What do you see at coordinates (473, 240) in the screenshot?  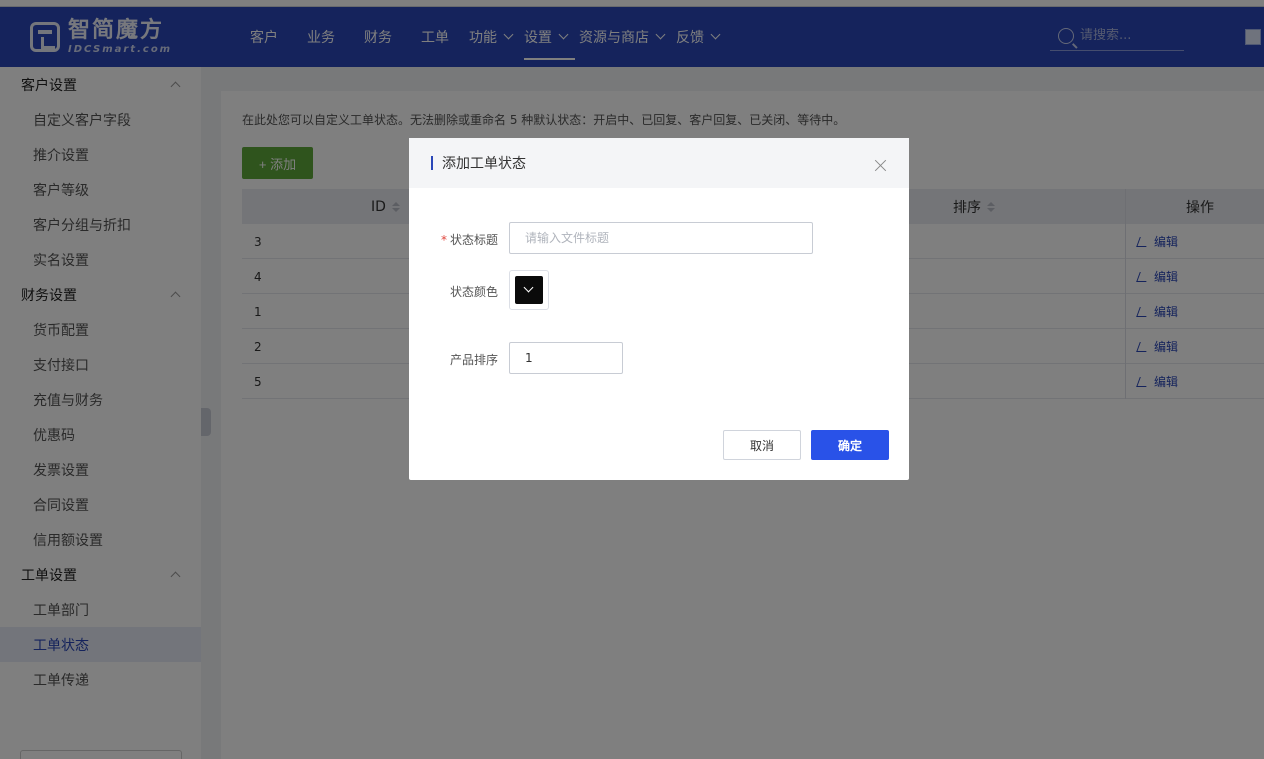 I see `label-text: 状态标题` at bounding box center [473, 240].